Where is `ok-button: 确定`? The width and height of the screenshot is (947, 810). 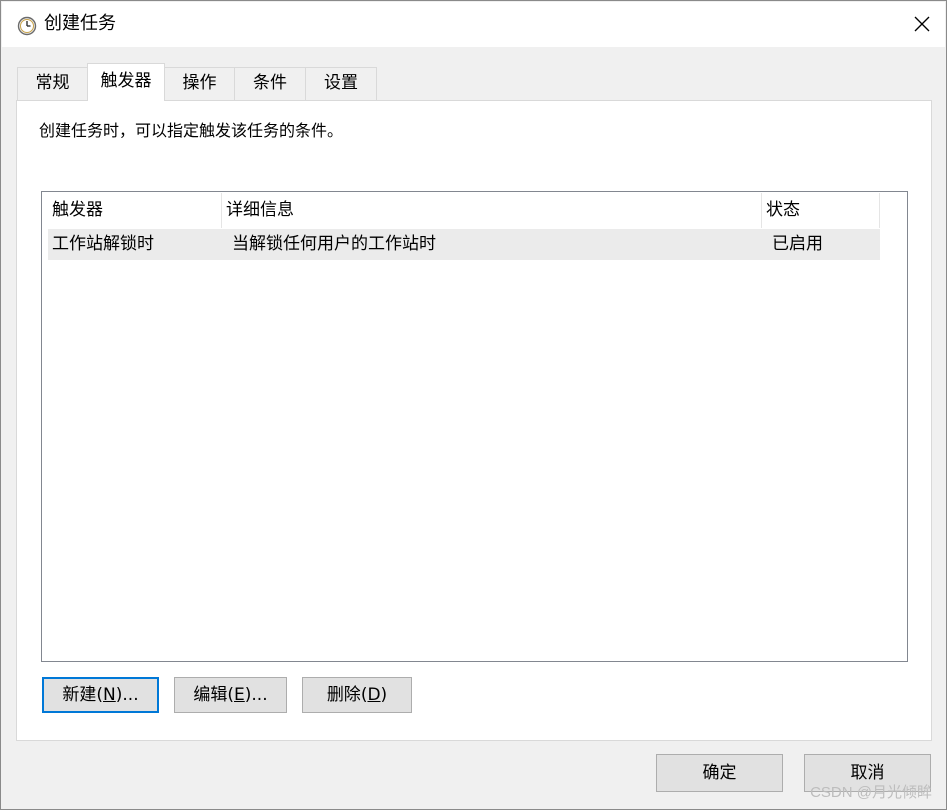
ok-button: 确定 is located at coordinates (719, 773).